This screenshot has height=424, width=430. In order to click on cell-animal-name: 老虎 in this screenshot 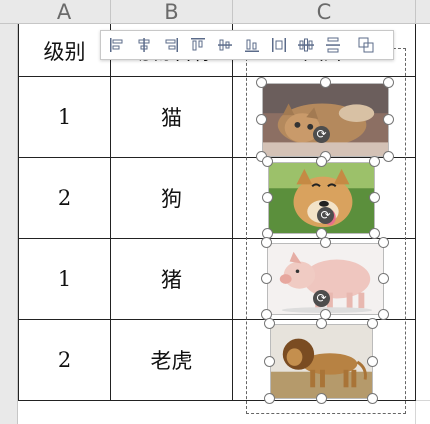, I will do `click(171, 360)`.